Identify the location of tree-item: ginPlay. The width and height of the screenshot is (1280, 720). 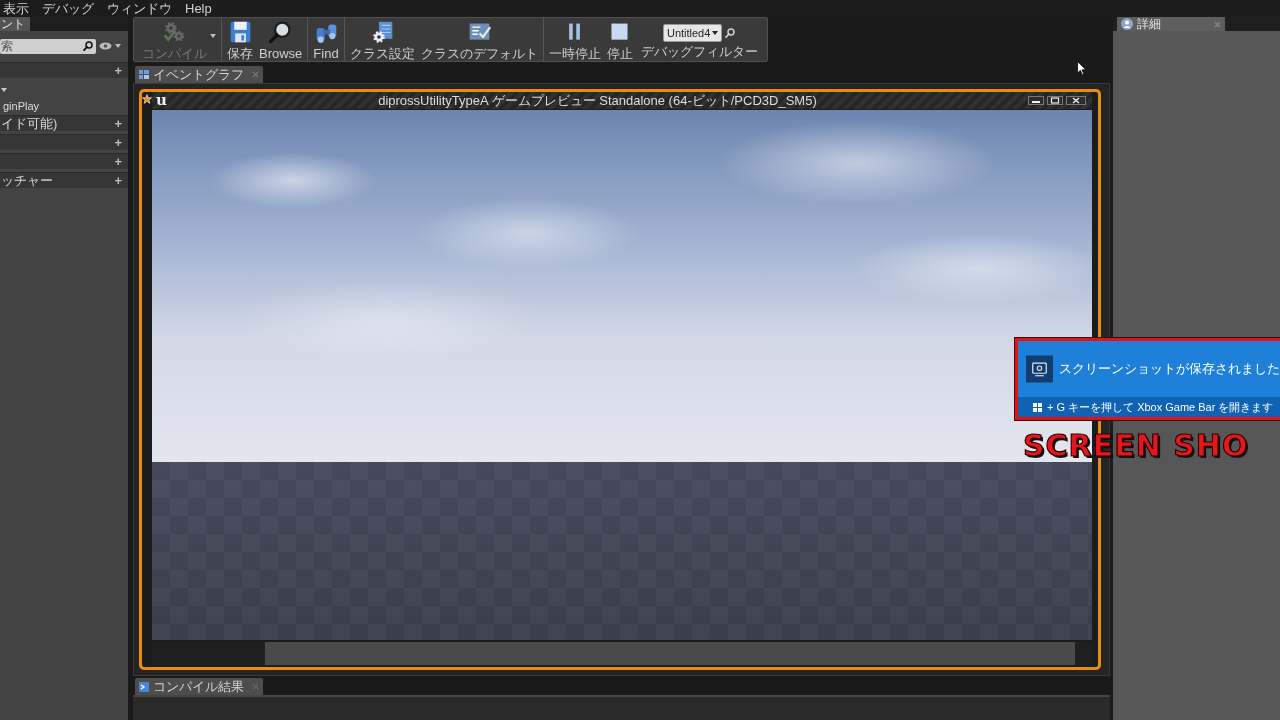
(21, 106).